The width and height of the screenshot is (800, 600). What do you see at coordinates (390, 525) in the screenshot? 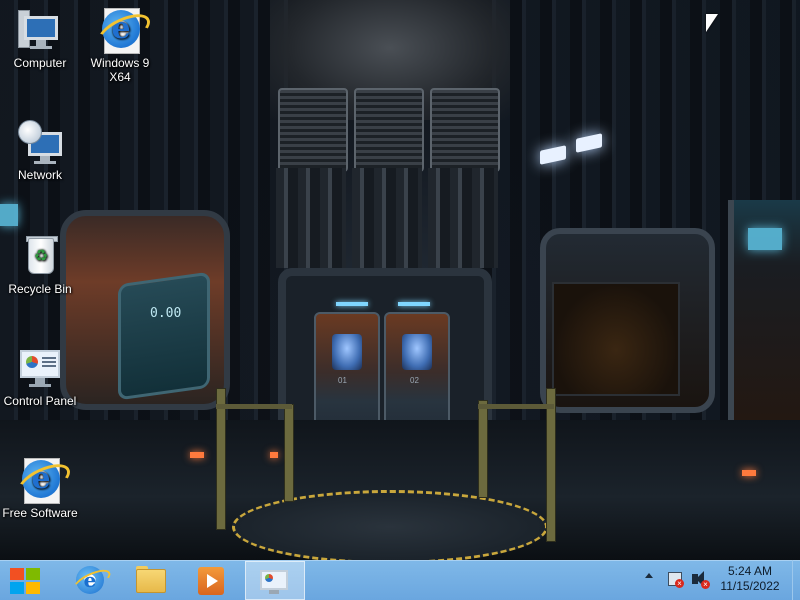
I see `wallpaper-landing-pad` at bounding box center [390, 525].